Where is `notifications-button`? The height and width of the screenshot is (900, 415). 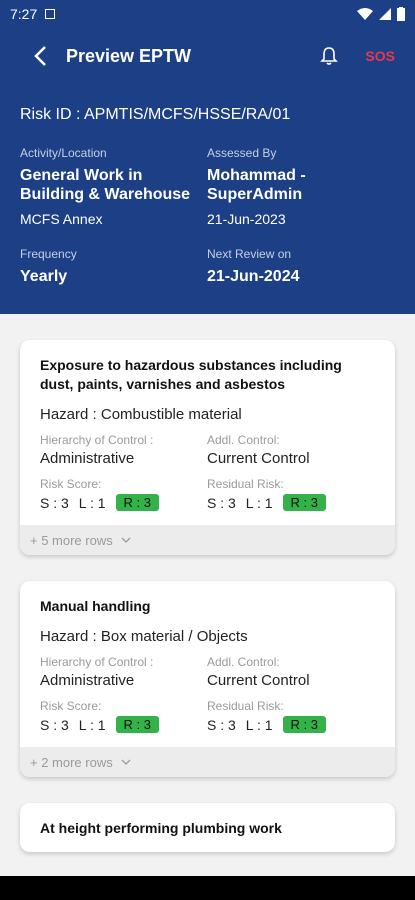 notifications-button is located at coordinates (329, 56).